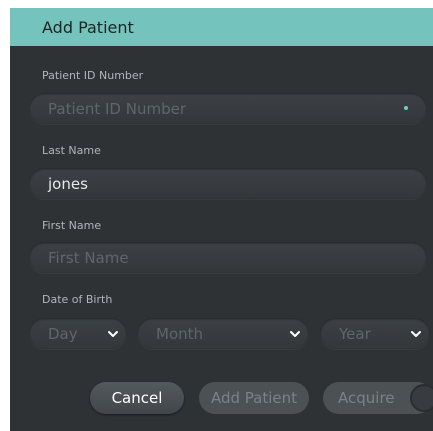 The width and height of the screenshot is (433, 431). I want to click on add-patient-button: Add Patient, so click(254, 398).